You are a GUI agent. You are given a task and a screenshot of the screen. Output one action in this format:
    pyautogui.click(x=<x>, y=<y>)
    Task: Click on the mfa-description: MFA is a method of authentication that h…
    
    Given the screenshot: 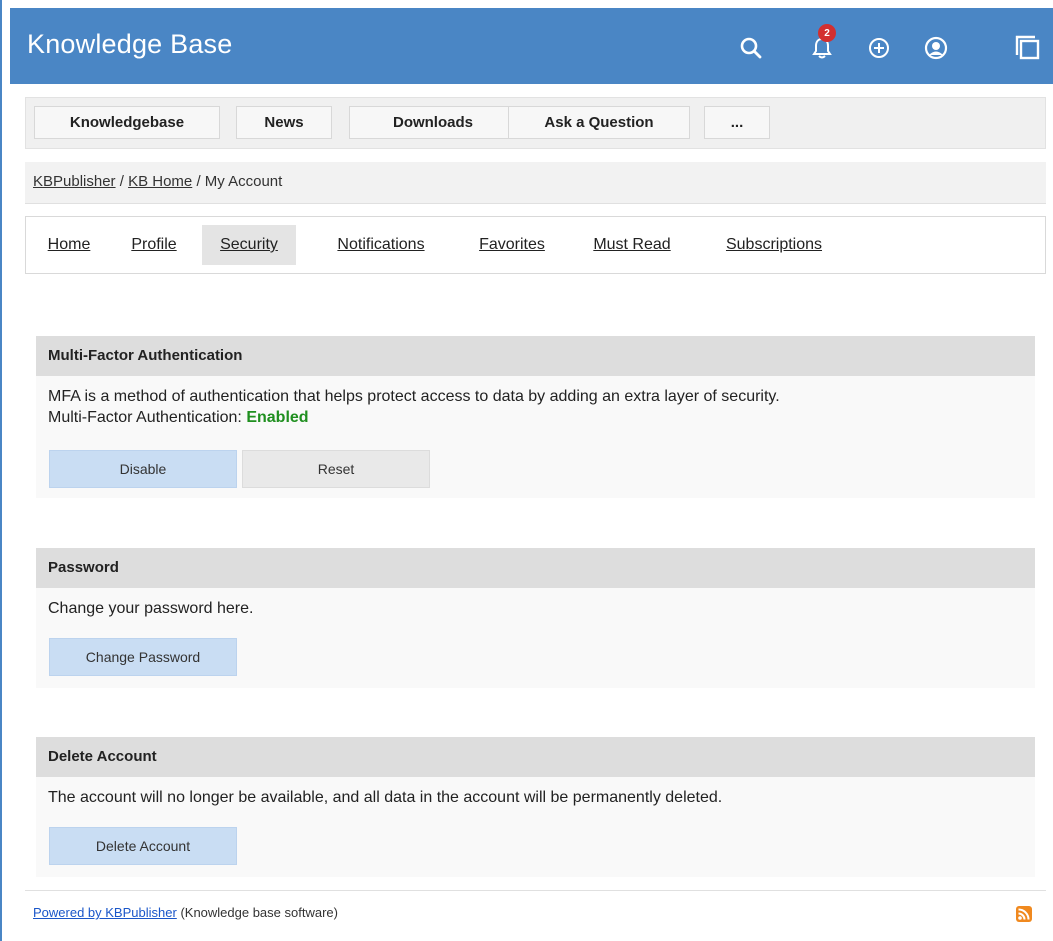 What is the action you would take?
    pyautogui.click(x=414, y=396)
    